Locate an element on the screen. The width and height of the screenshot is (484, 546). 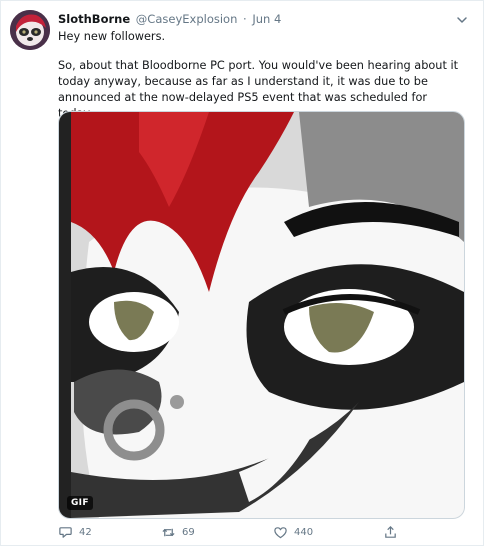
retweet-count: 69 is located at coordinates (188, 532).